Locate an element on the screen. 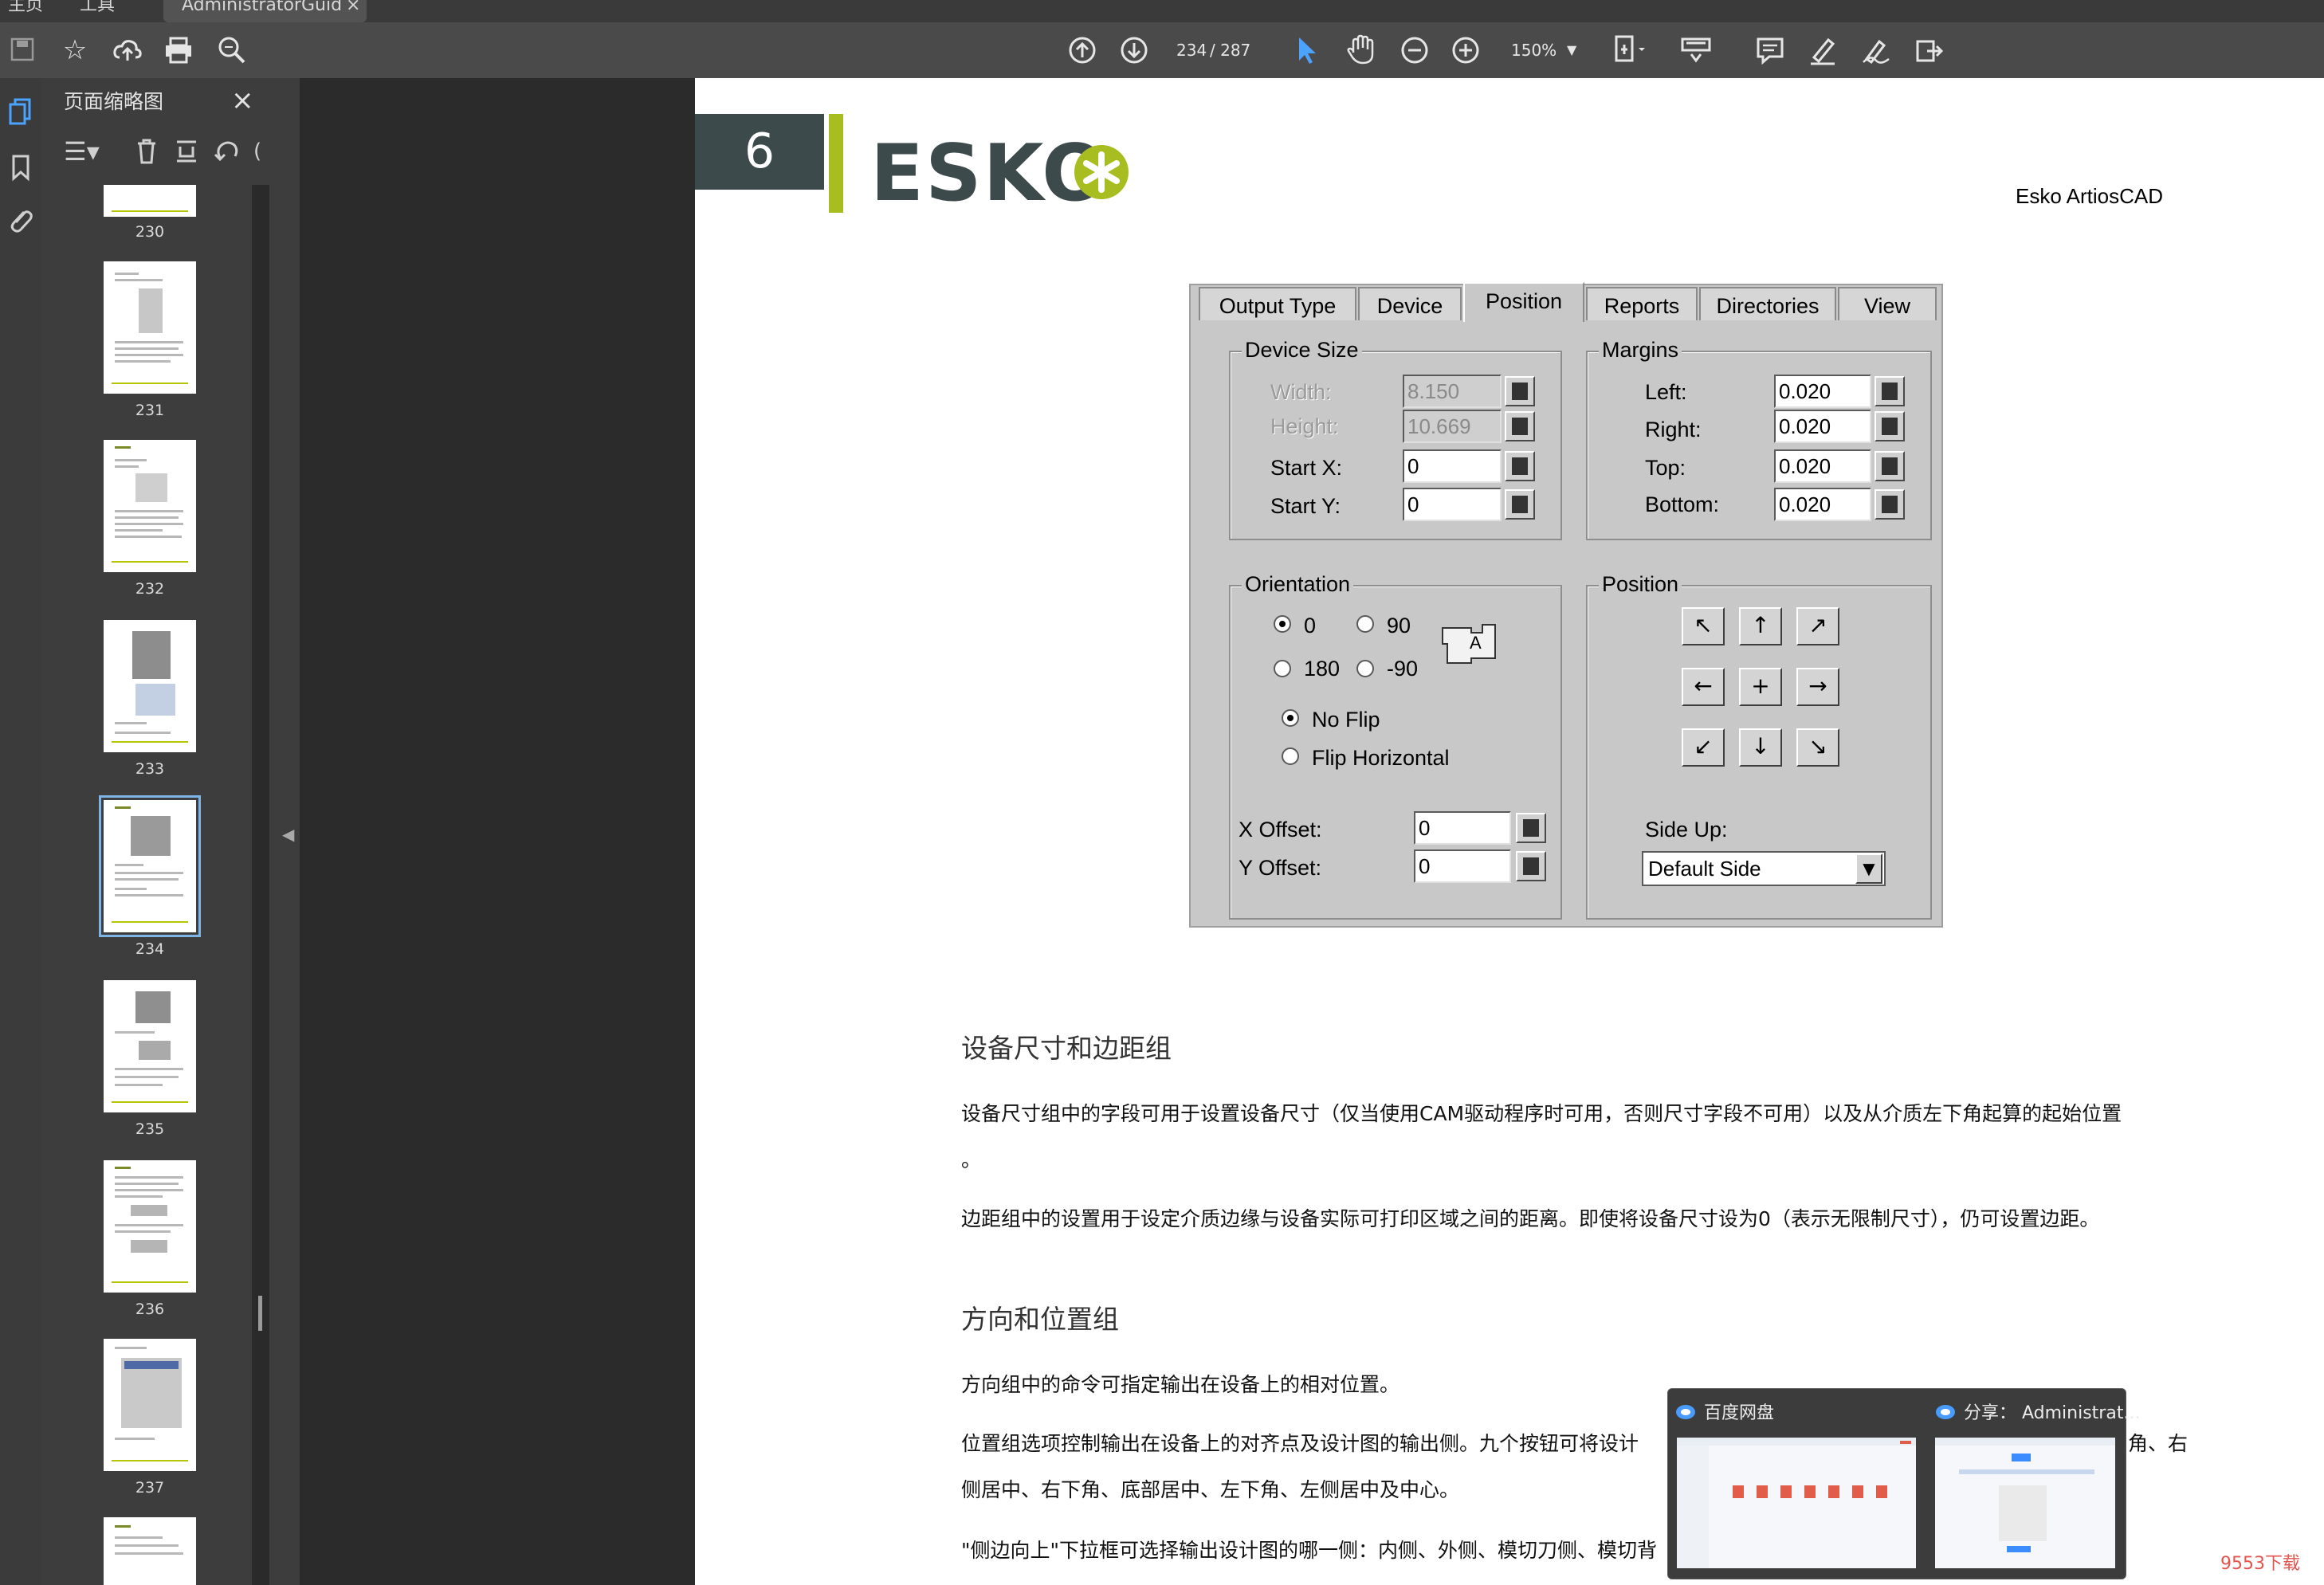 The width and height of the screenshot is (2324, 1585). orientation-0-radio is located at coordinates (1282, 624).